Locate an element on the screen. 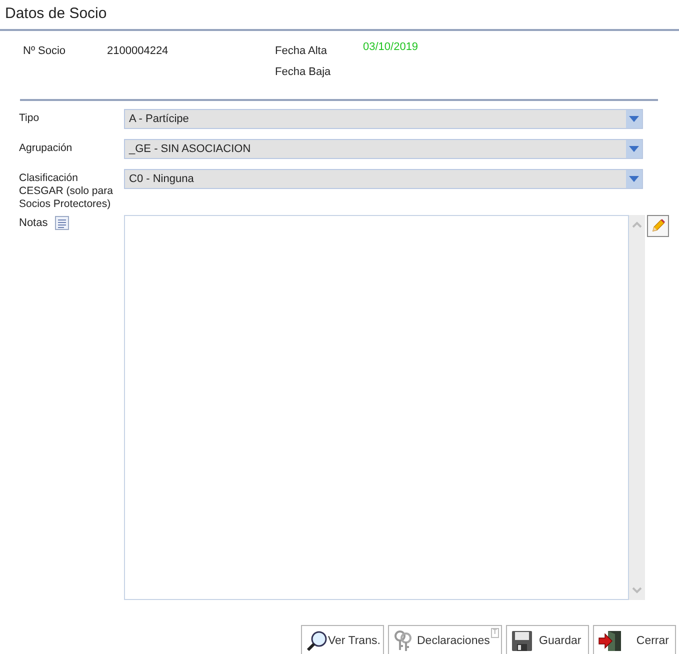 The image size is (679, 654). socio-label: Nº Socio is located at coordinates (45, 51).